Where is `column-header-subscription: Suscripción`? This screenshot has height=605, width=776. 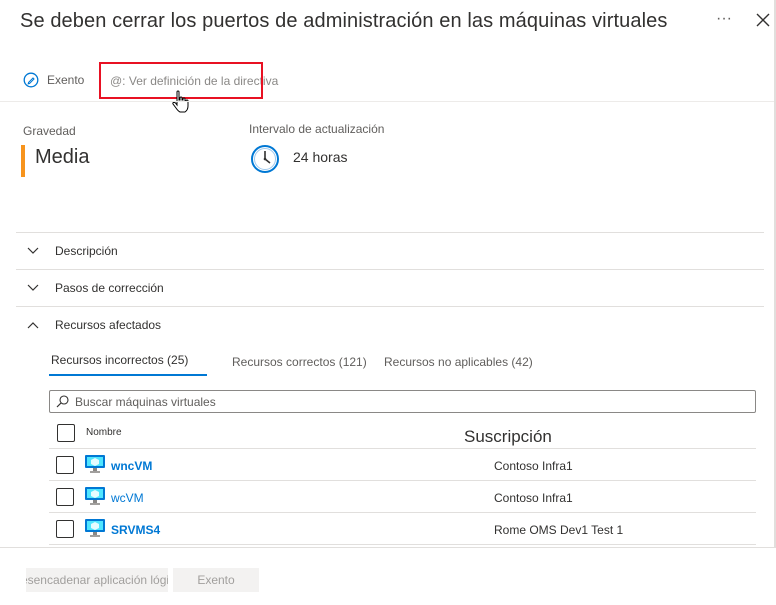
column-header-subscription: Suscripción is located at coordinates (508, 437).